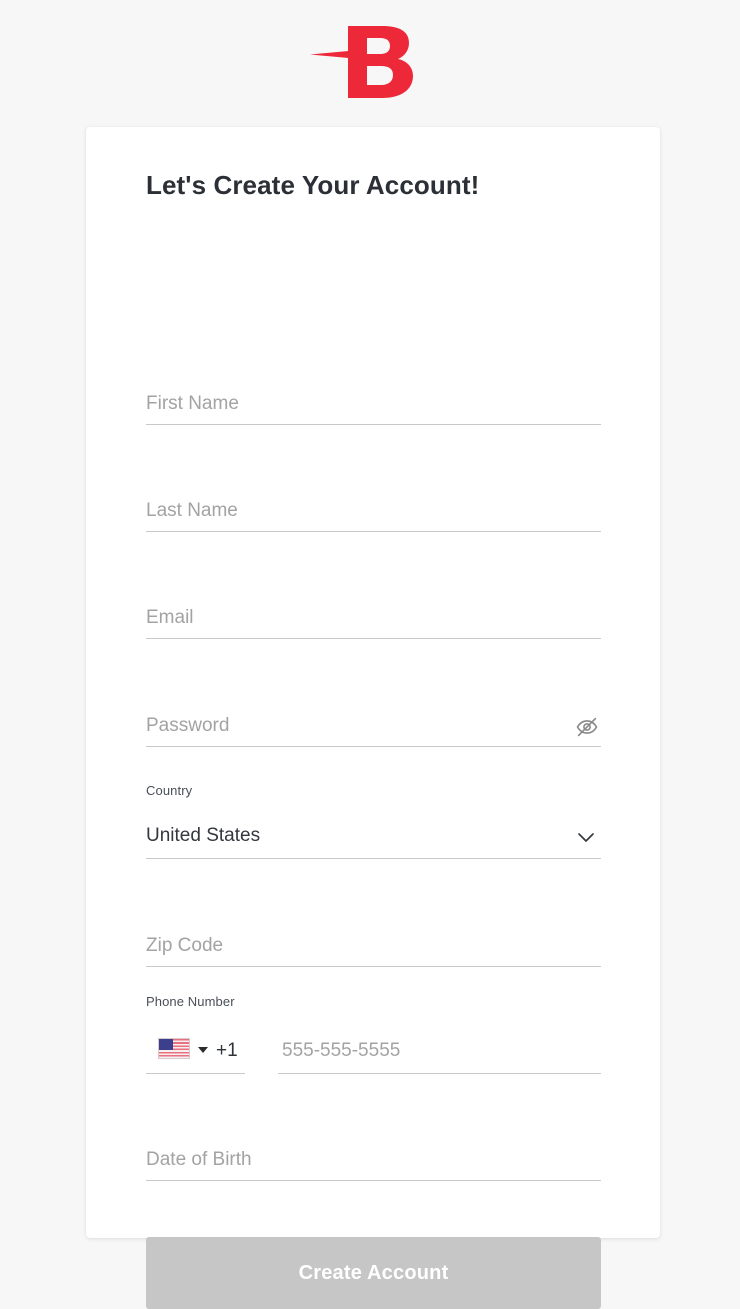 The image size is (740, 1309). Describe the element at coordinates (170, 617) in the screenshot. I see `email-placeholder: Email` at that location.